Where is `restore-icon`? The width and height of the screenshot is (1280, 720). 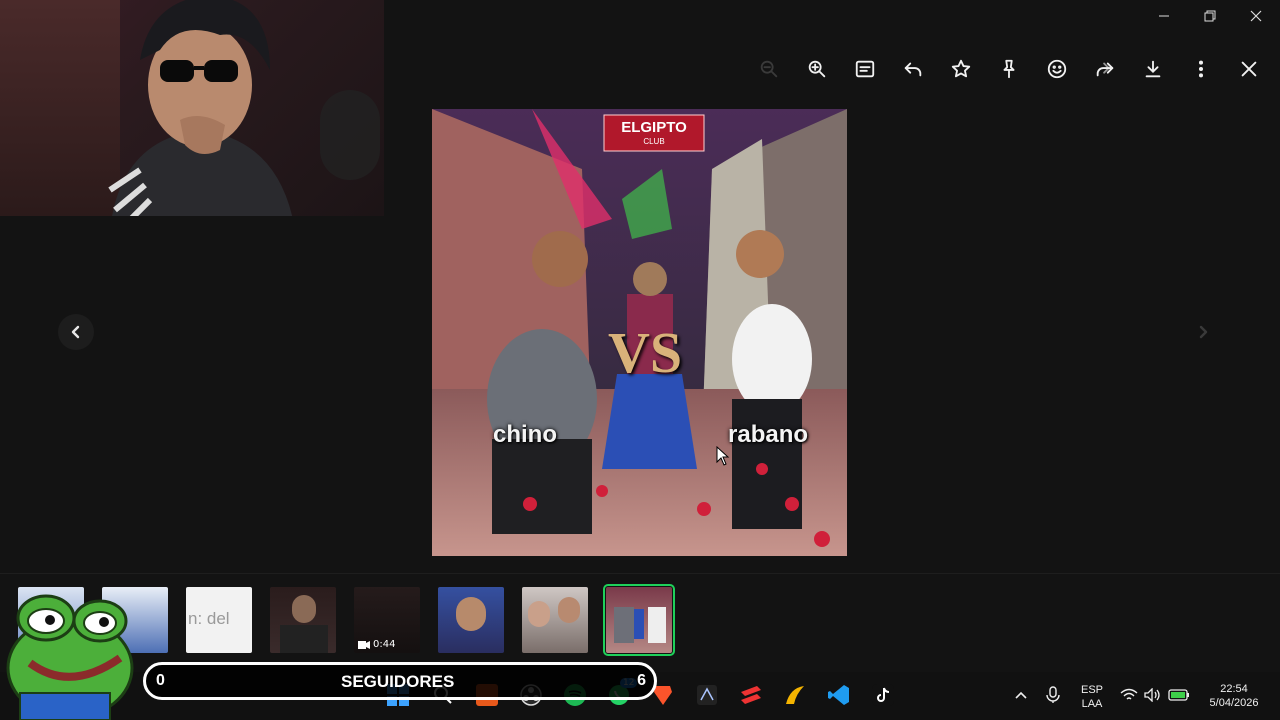 restore-icon is located at coordinates (1210, 16).